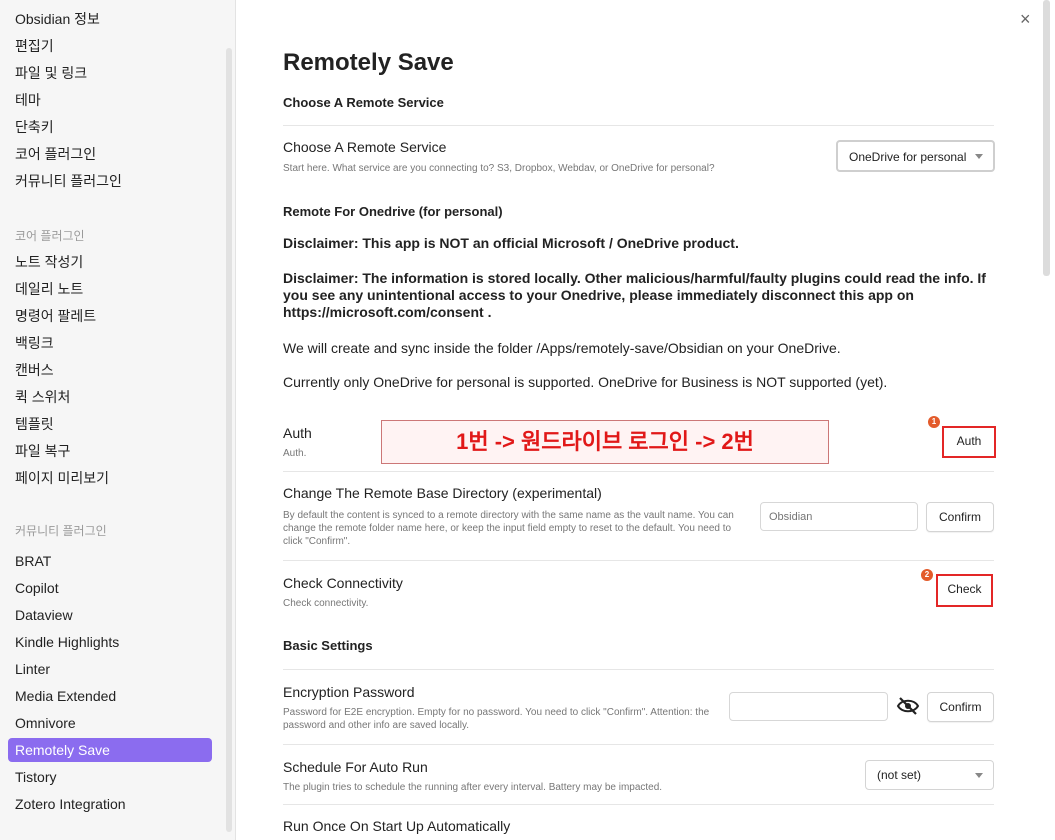 The image size is (1055, 840). What do you see at coordinates (42, 397) in the screenshot?
I see `sidebar-item: 퀵 스위처` at bounding box center [42, 397].